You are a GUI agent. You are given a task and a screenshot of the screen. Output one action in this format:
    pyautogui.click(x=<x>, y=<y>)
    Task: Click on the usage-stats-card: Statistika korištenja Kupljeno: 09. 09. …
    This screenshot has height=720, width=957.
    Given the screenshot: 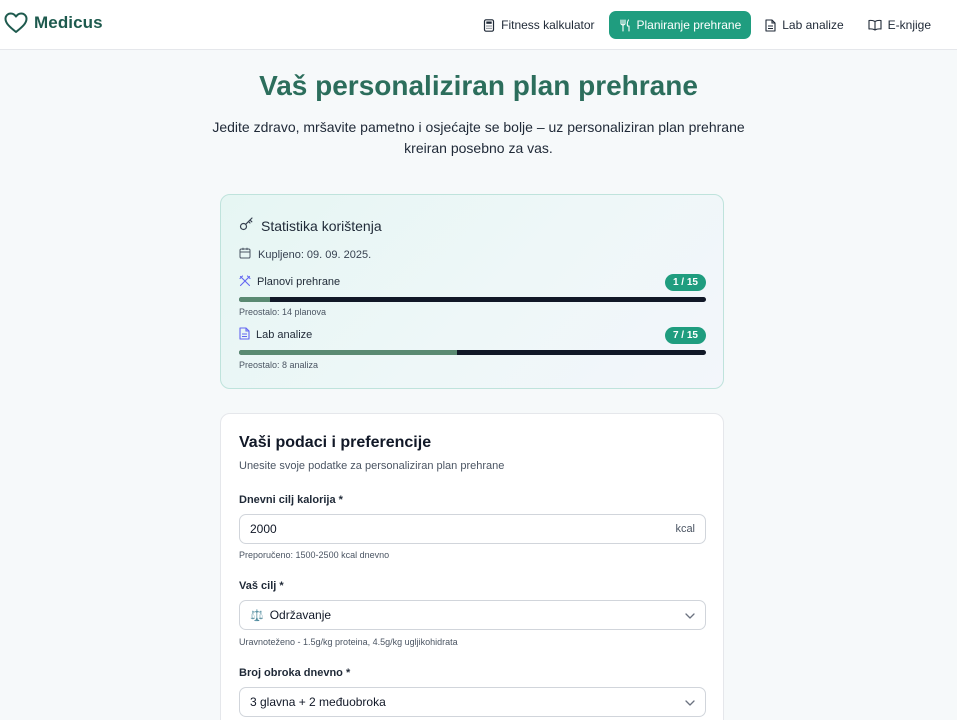 What is the action you would take?
    pyautogui.click(x=472, y=291)
    